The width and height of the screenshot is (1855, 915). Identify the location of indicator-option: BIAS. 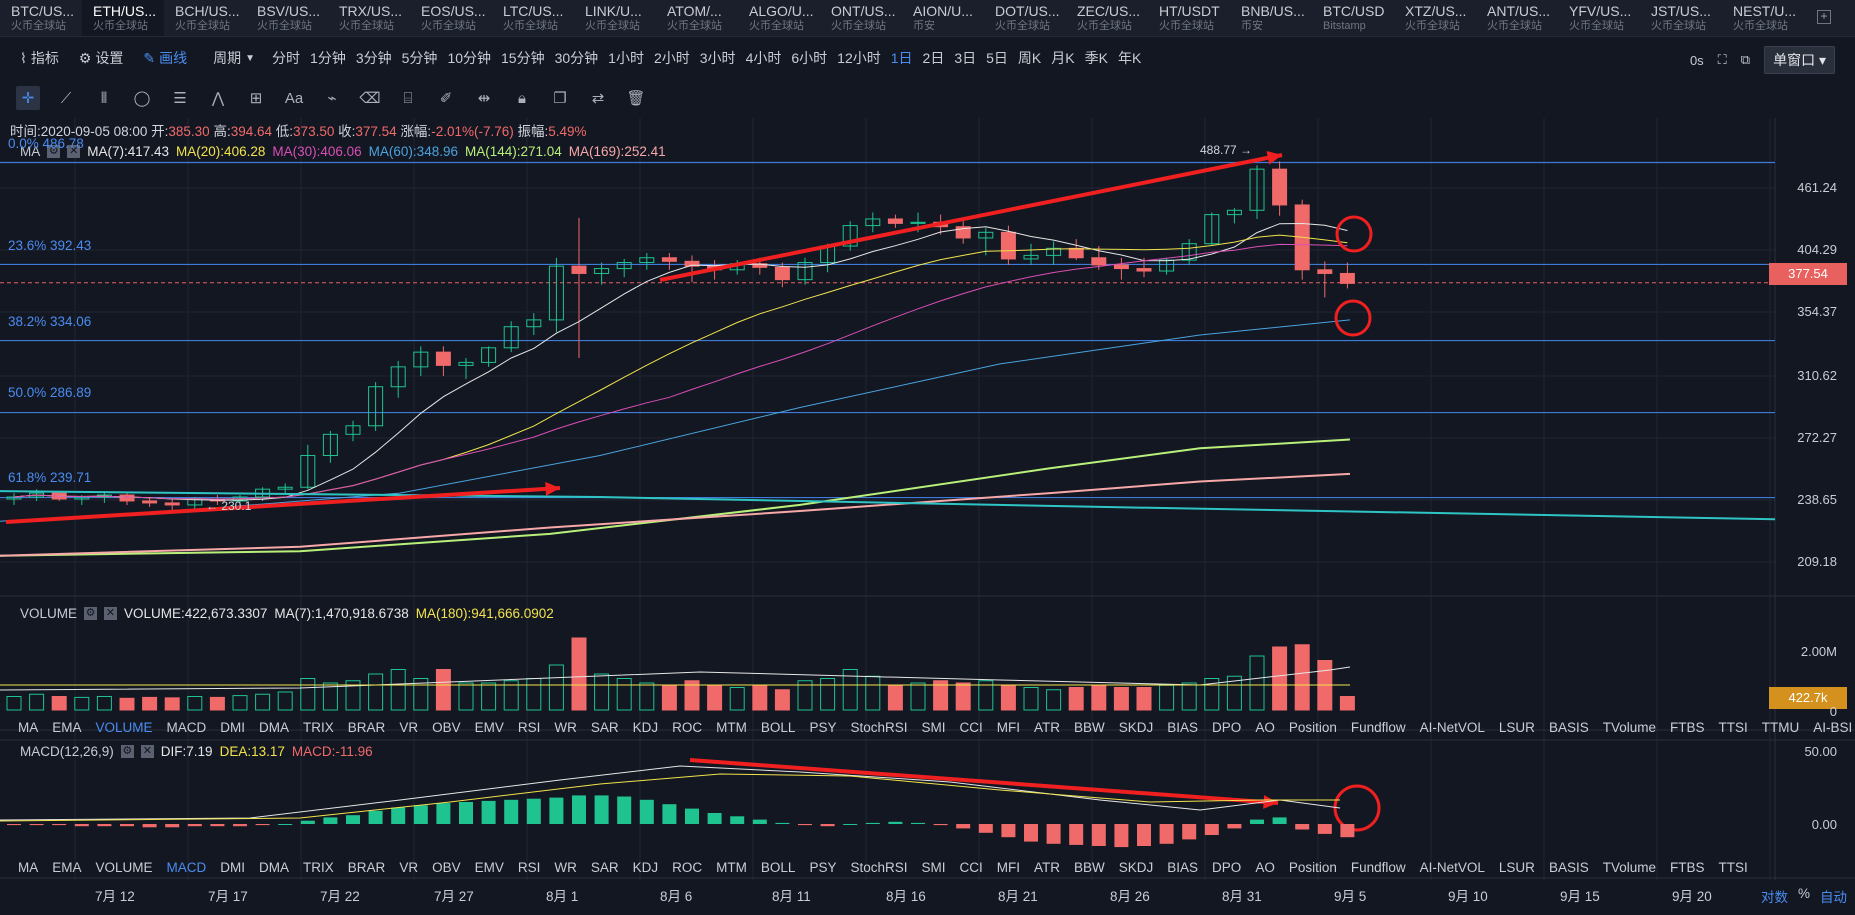
(1182, 727).